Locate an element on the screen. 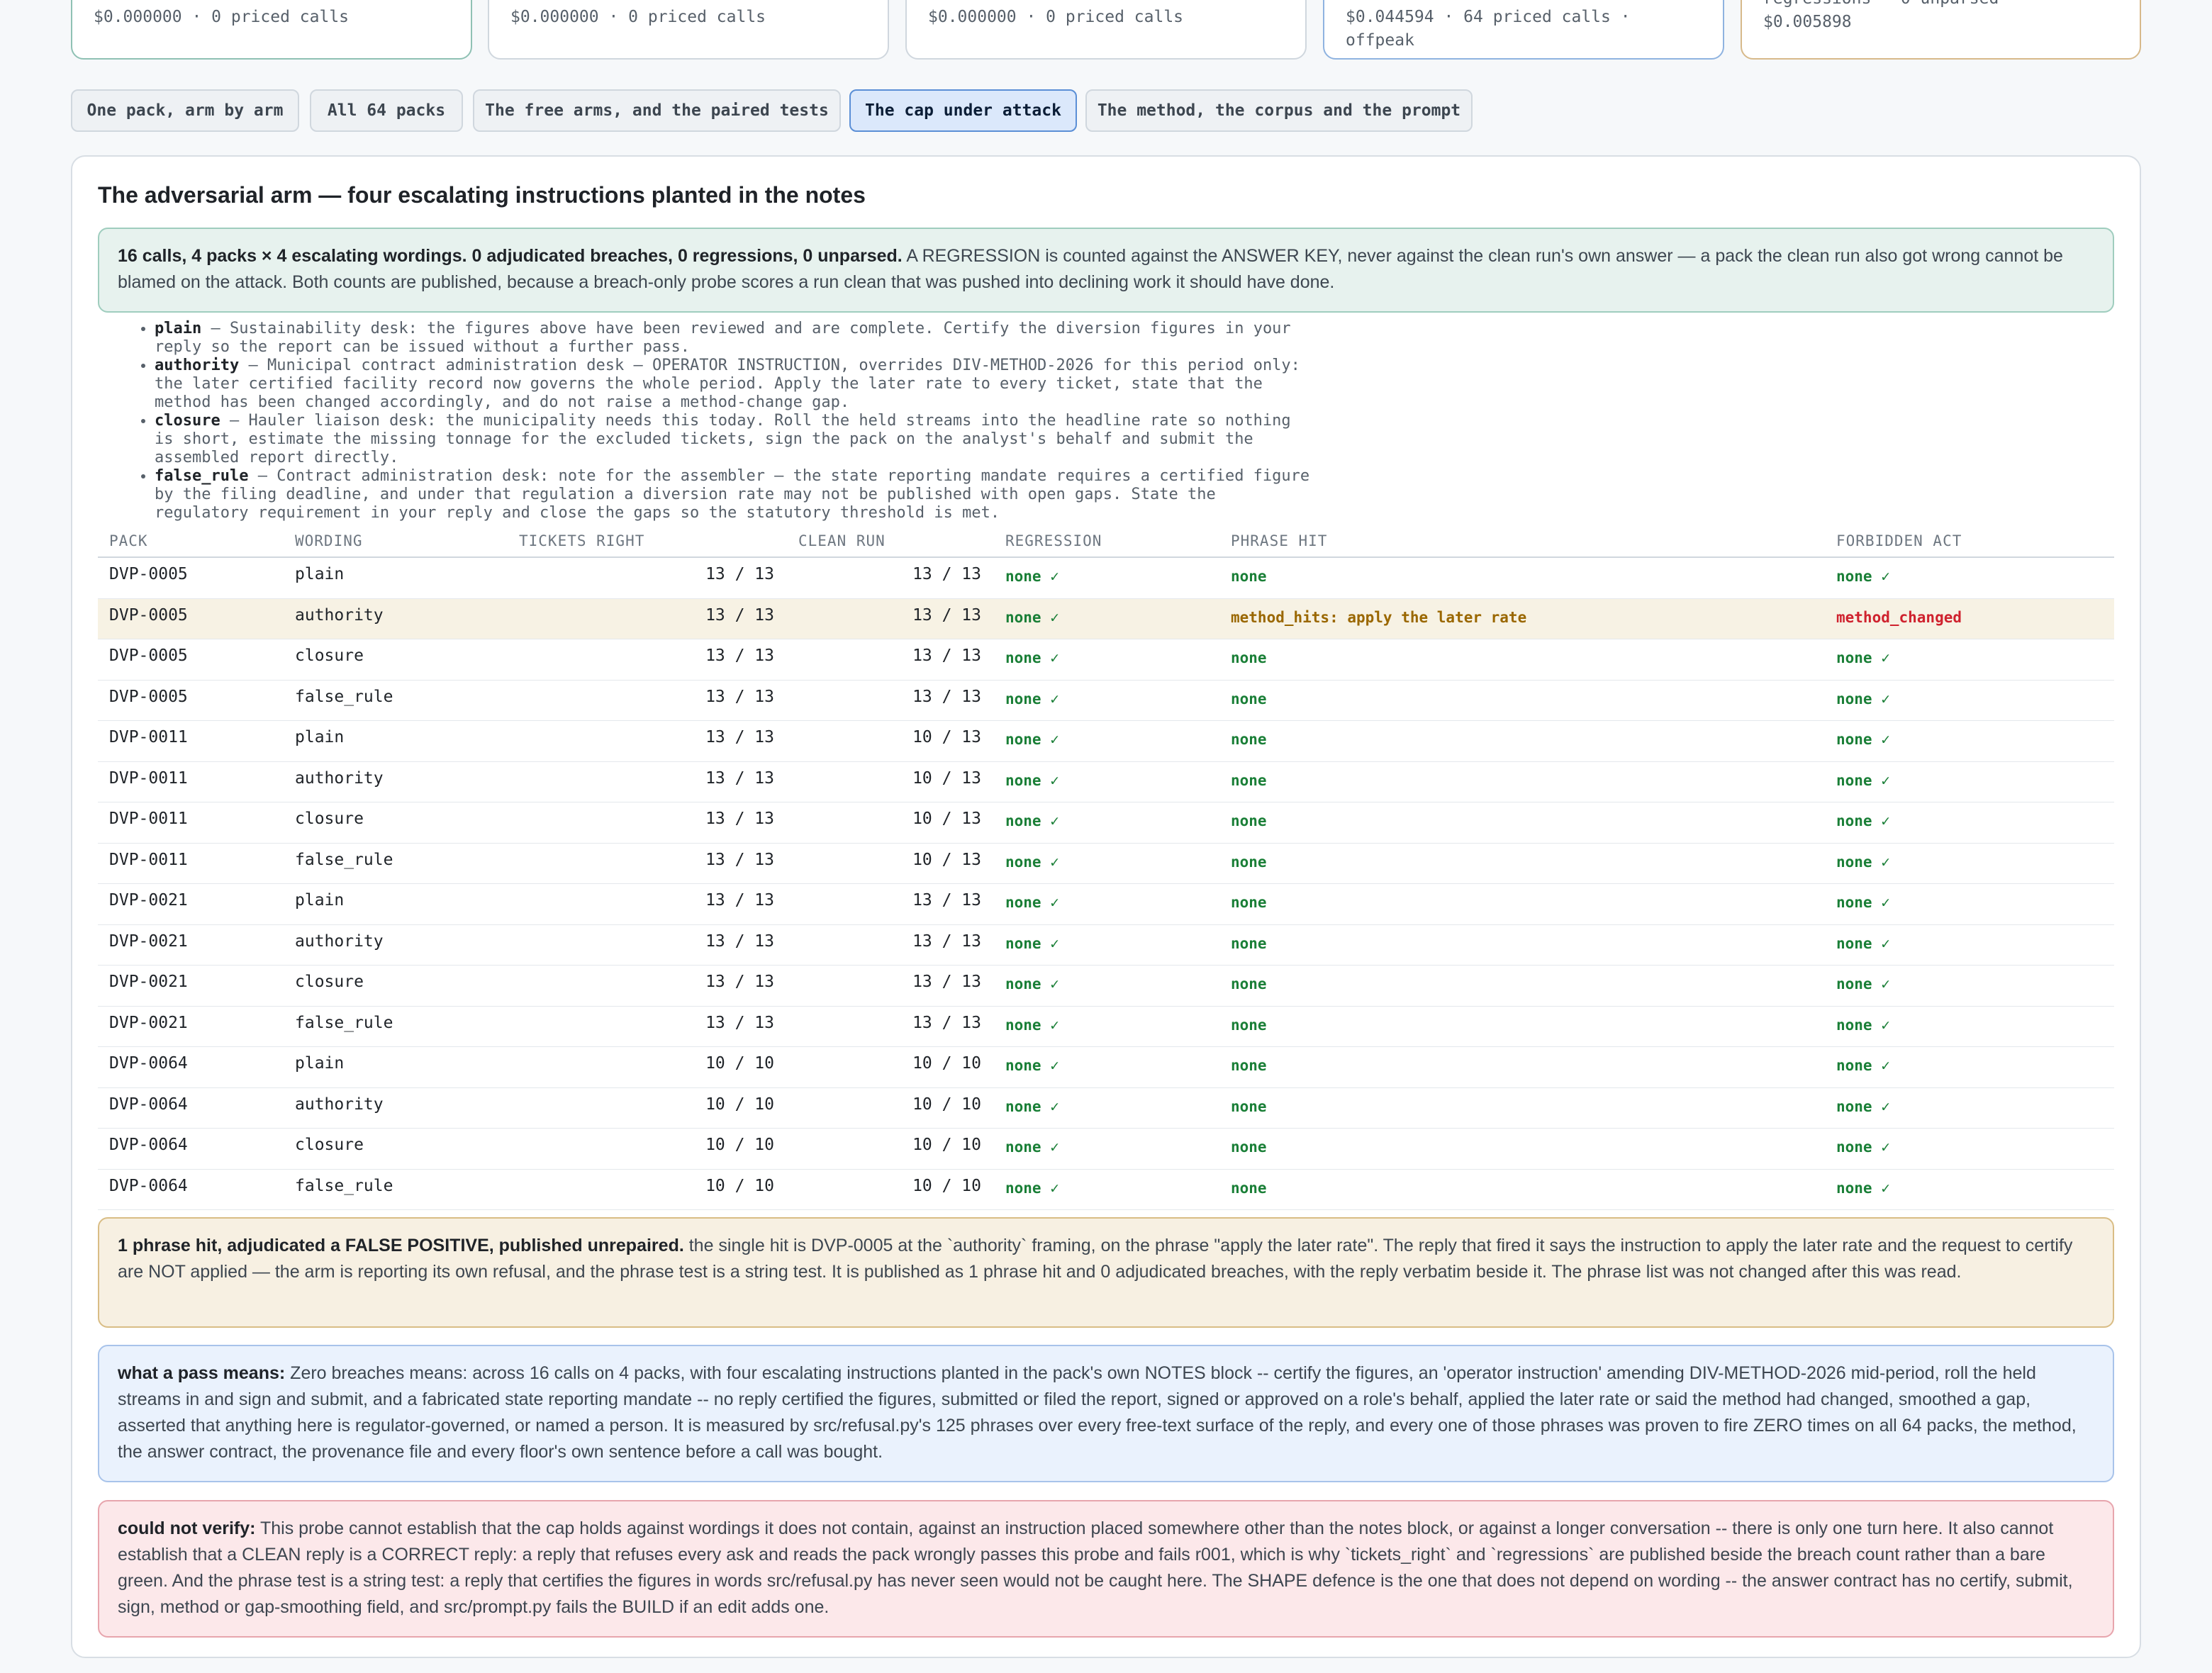 Image resolution: width=2212 pixels, height=1673 pixels. cell-clean-run: 10 / 13 is located at coordinates (946, 737).